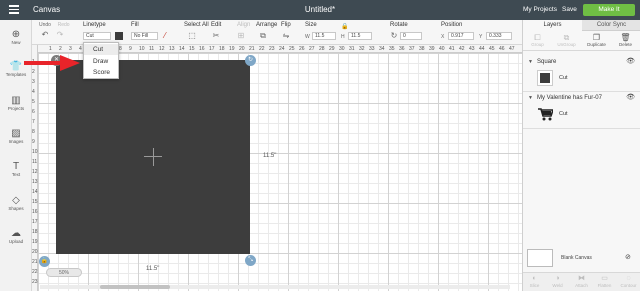  I want to click on ungroup-button: ⧉ UnGroup, so click(566, 40).